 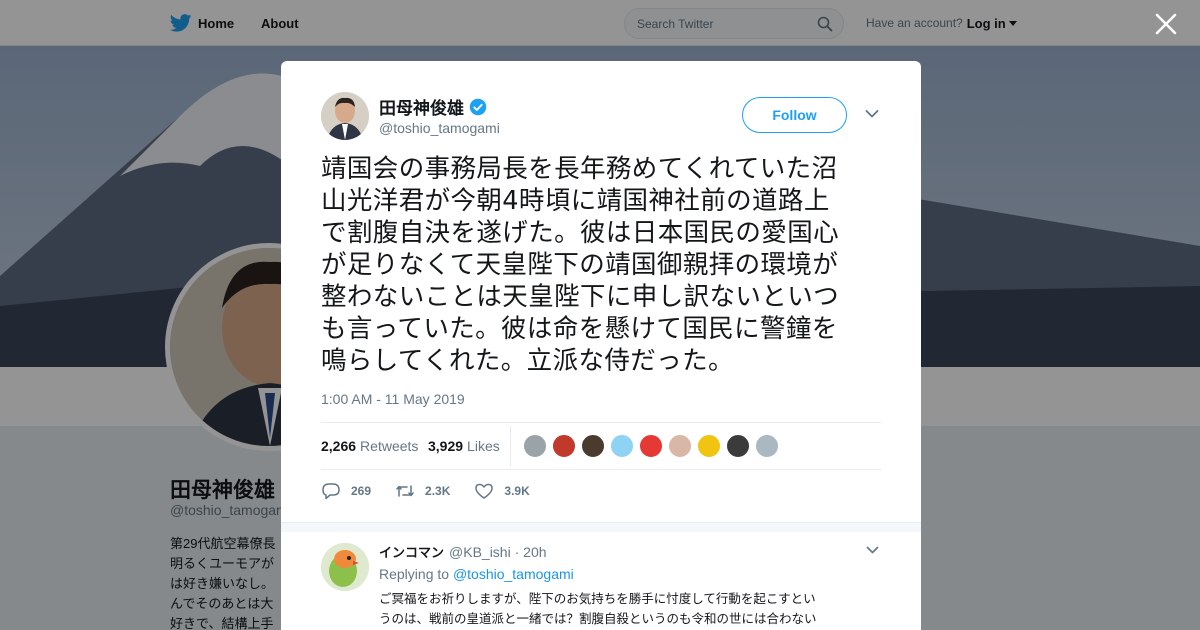 I want to click on tweet-text-line: 靖国会の事務局長を長年務めてくれていた沼, so click(x=579, y=169).